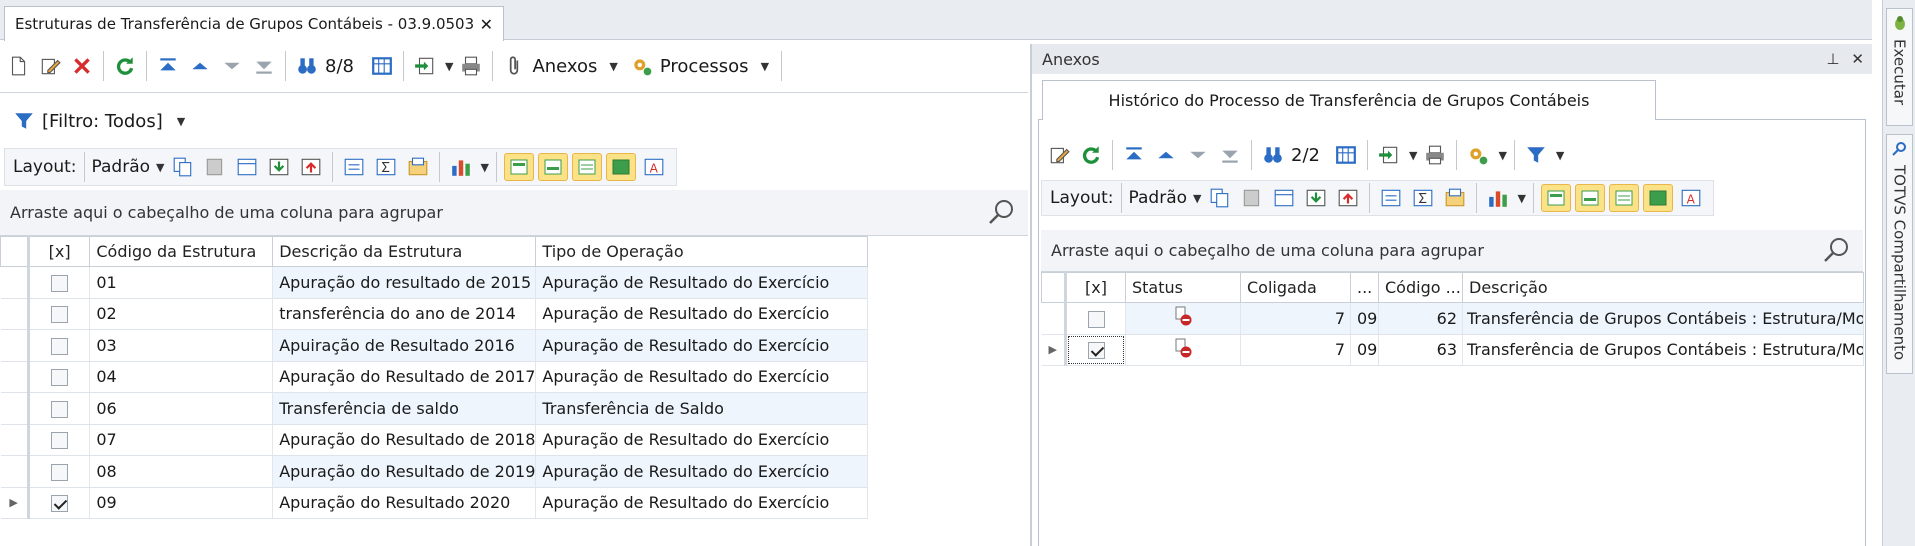 The height and width of the screenshot is (546, 1915). Describe the element at coordinates (404, 503) in the screenshot. I see `cell-descricao: Apuração do Resultado 2020` at that location.